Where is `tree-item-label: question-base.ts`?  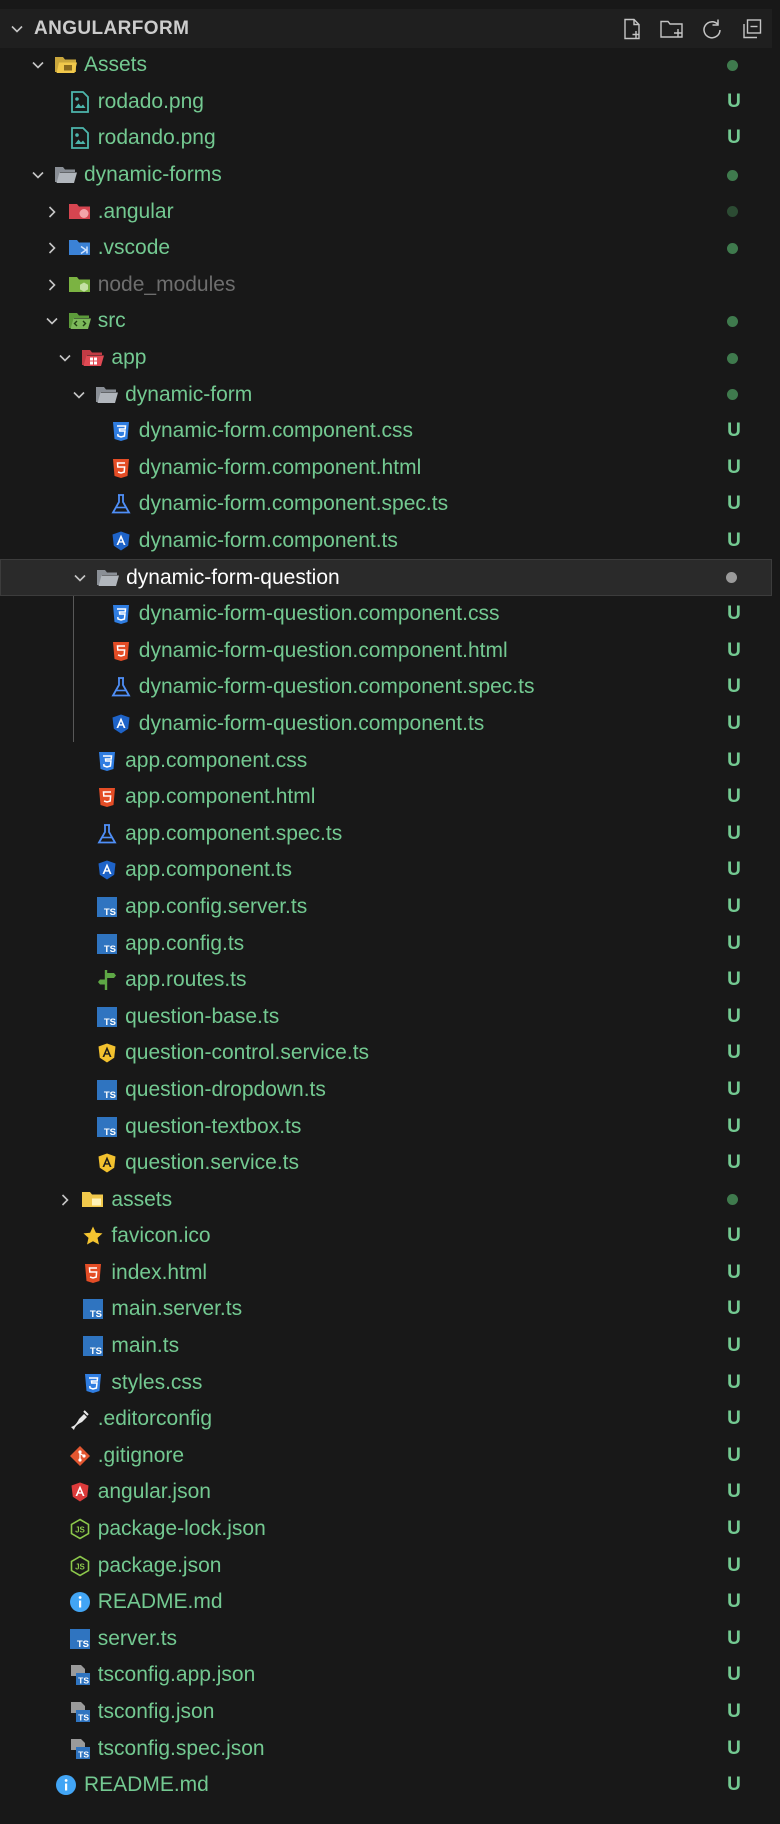 tree-item-label: question-base.ts is located at coordinates (202, 1016).